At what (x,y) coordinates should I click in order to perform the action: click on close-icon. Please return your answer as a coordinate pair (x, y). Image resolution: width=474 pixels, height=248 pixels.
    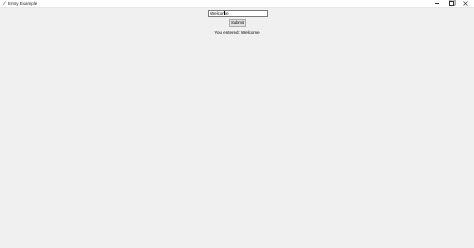
    Looking at the image, I should click on (465, 3).